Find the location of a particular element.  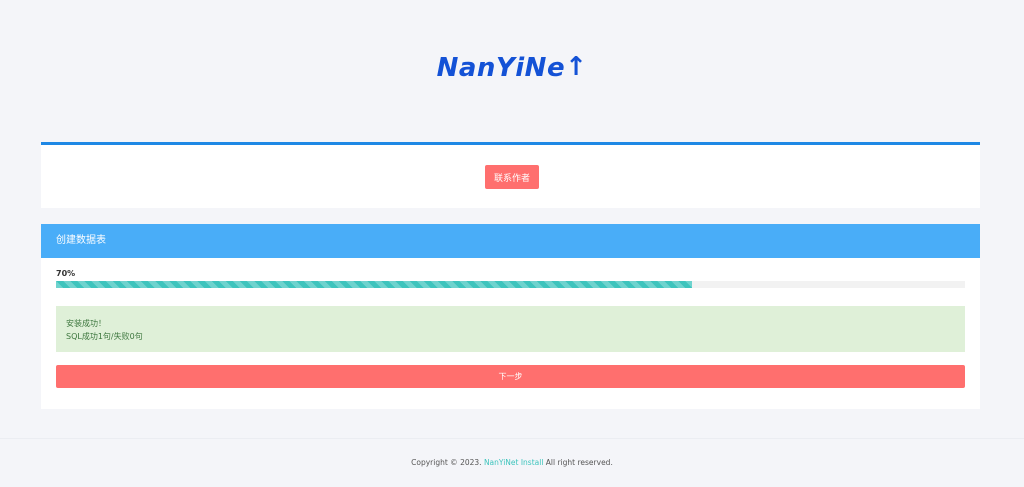

footer-suffix: All right reserved. is located at coordinates (578, 462).